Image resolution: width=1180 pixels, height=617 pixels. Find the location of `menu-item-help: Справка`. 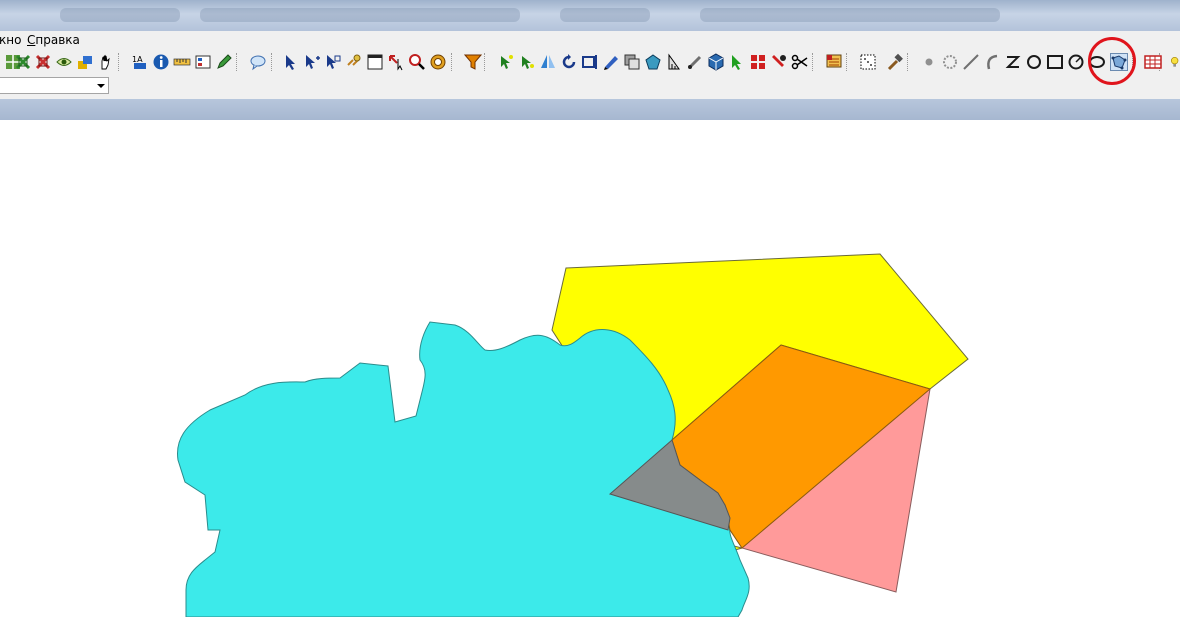

menu-item-help: Справка is located at coordinates (53, 40).